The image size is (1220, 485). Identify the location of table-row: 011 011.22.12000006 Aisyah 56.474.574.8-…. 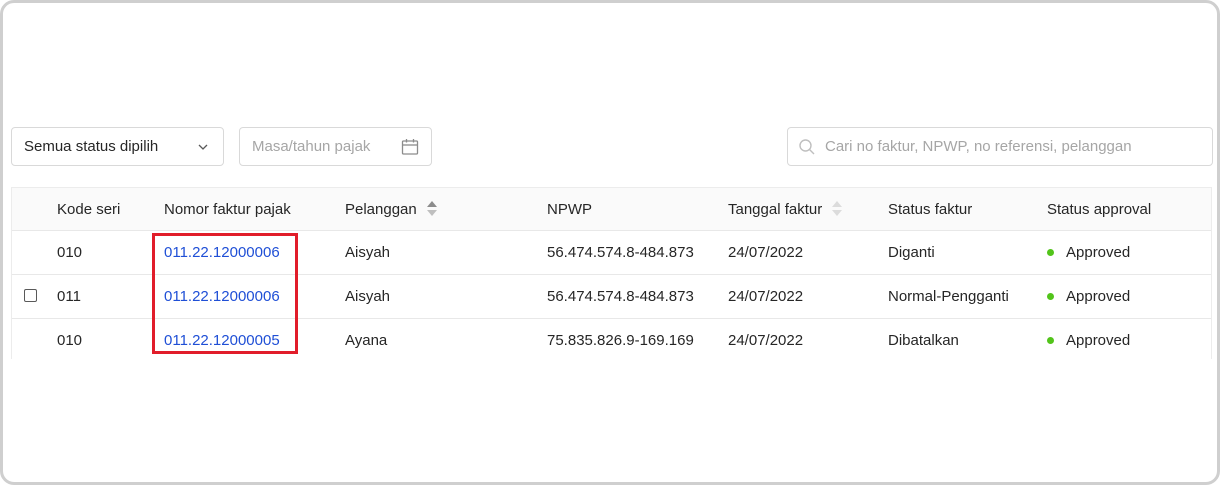
(611, 297).